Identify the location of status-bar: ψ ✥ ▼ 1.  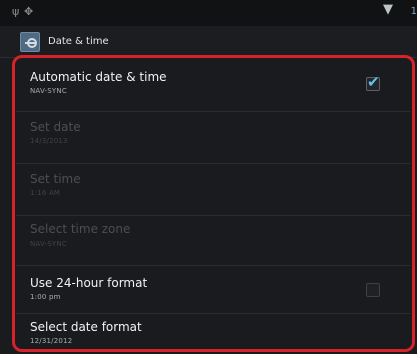
(208, 13).